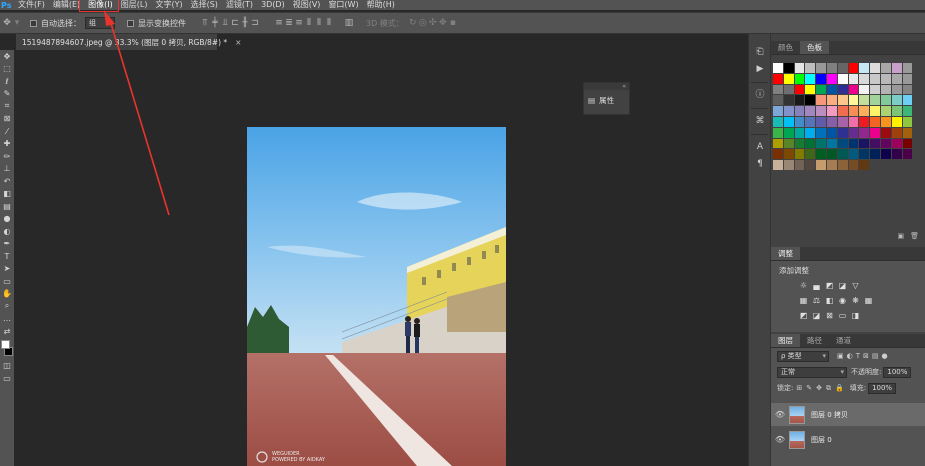 The height and width of the screenshot is (466, 925). What do you see at coordinates (875, 356) in the screenshot?
I see `smart-object-filter-icon: ▤` at bounding box center [875, 356].